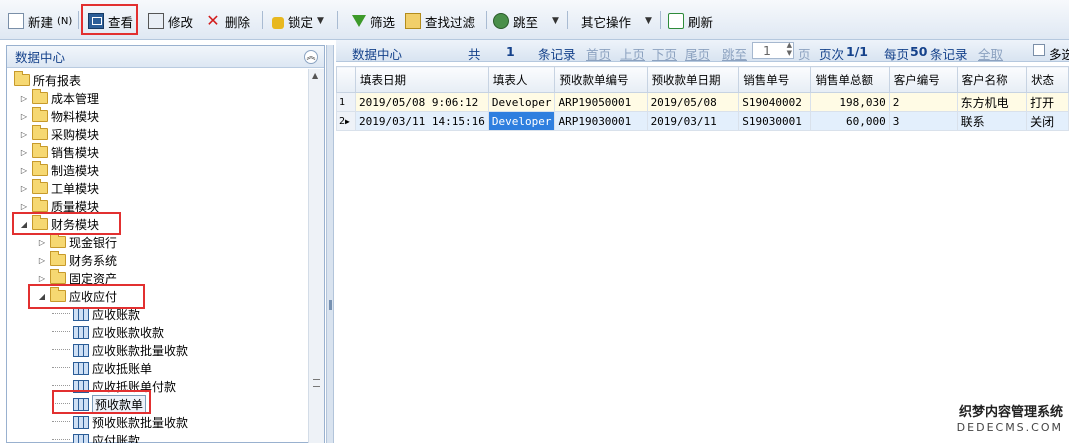  What do you see at coordinates (601, 102) in the screenshot?
I see `table-cell: ARP19050001` at bounding box center [601, 102].